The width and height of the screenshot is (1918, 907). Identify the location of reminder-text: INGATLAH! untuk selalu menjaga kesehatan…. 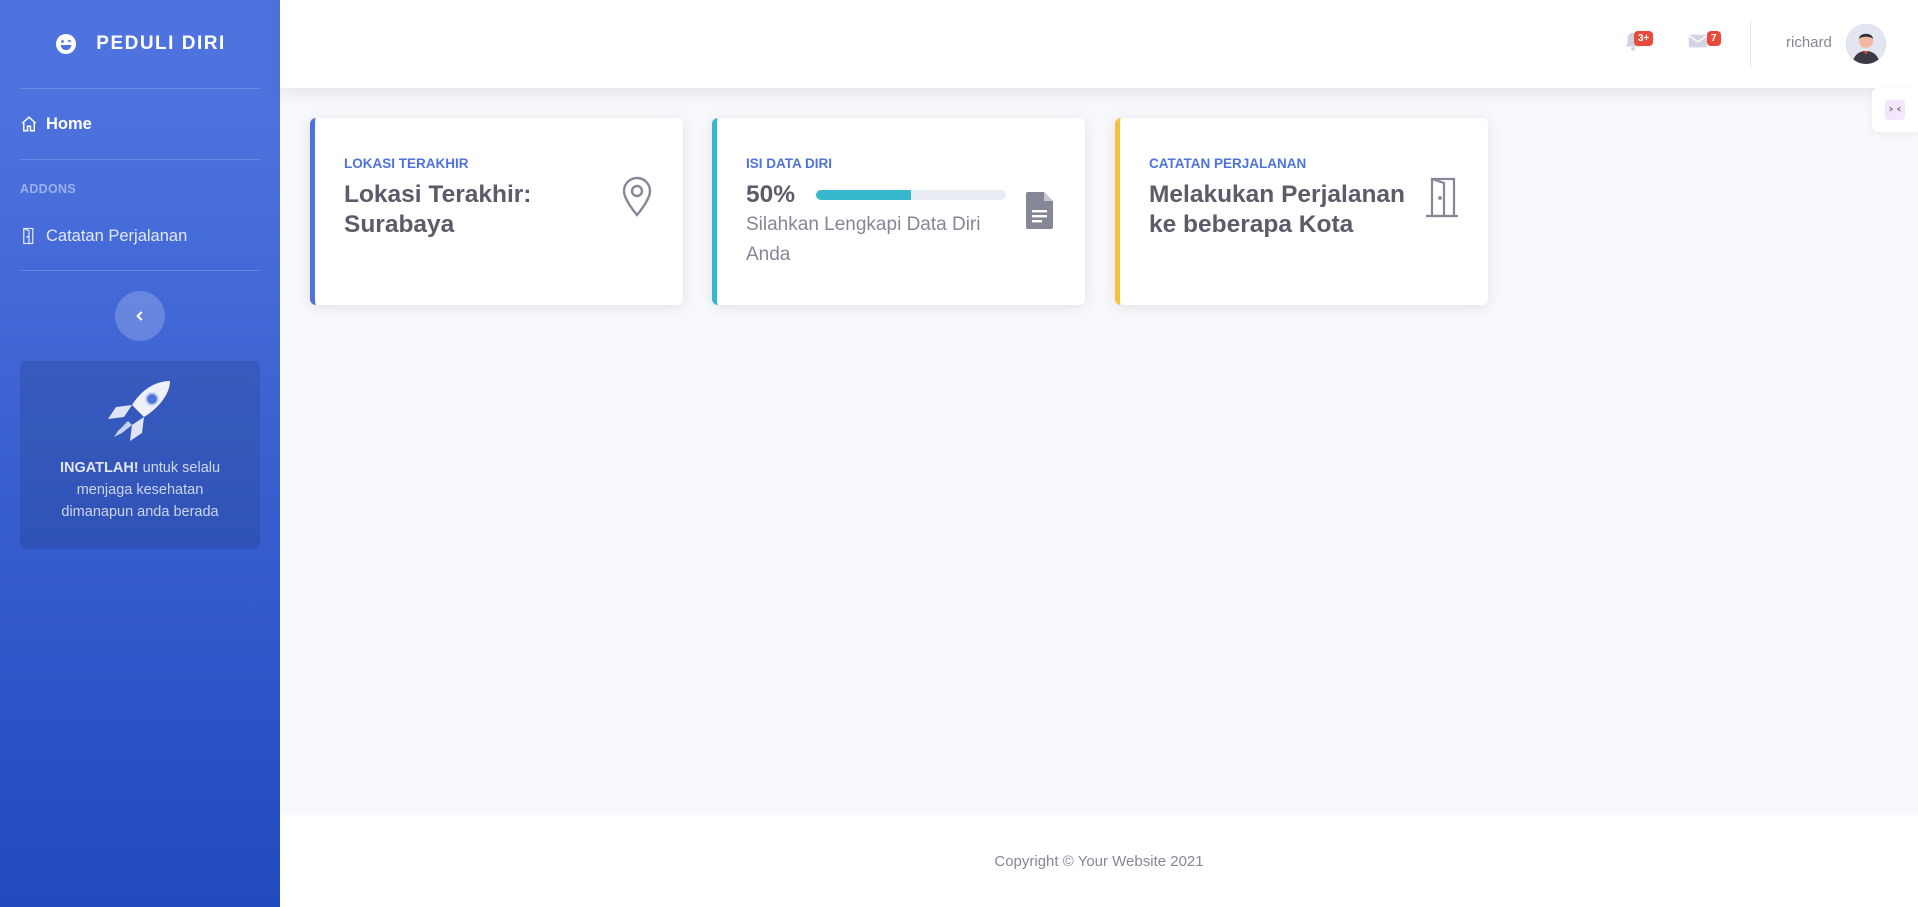
(140, 490).